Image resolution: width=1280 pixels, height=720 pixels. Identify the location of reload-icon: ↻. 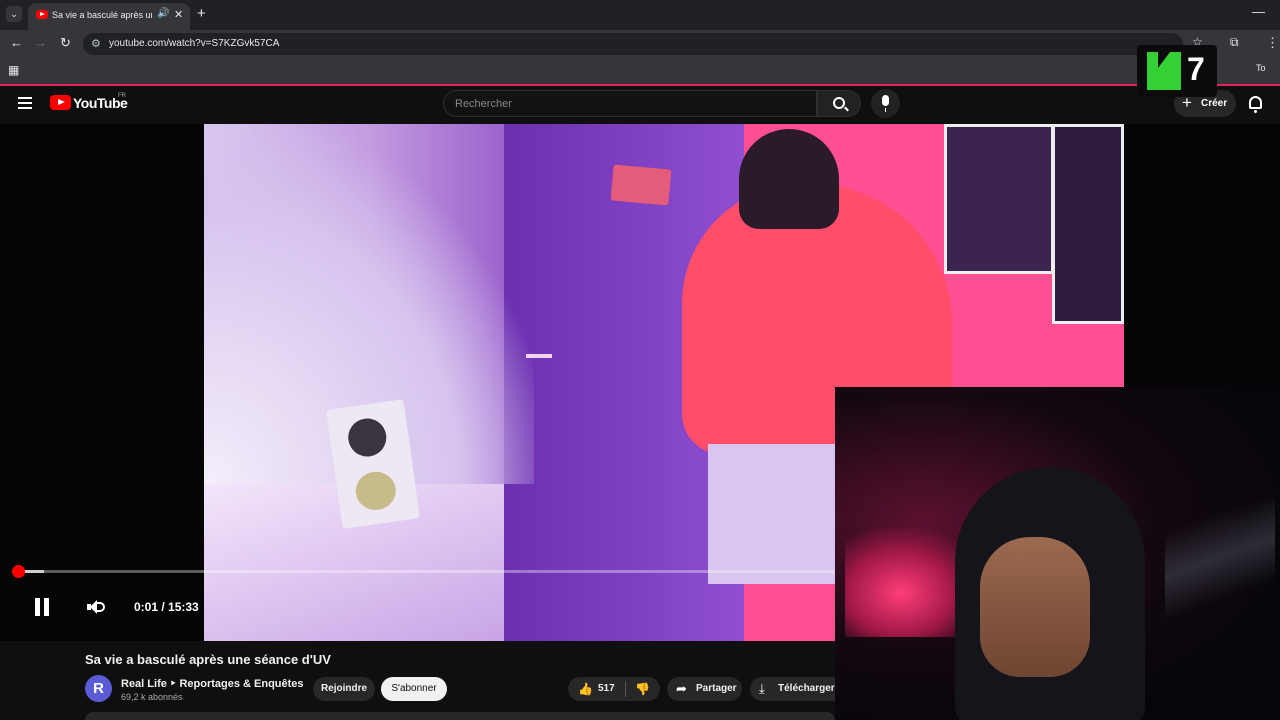
(65, 43).